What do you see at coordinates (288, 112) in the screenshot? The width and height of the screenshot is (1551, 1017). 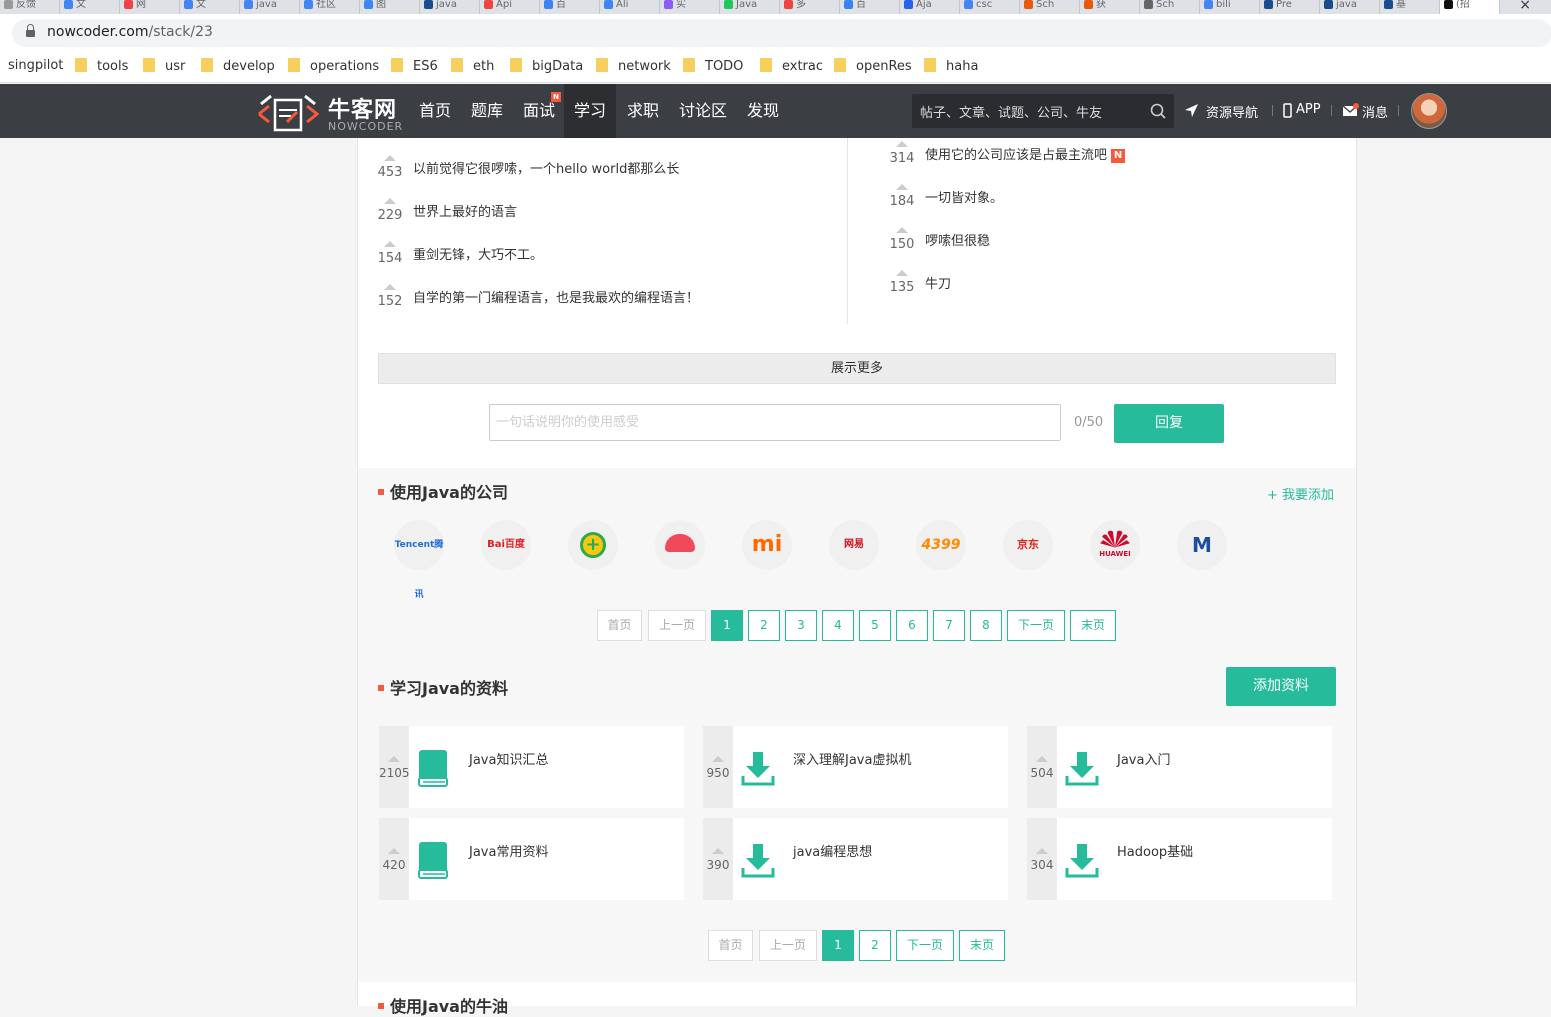 I see `nowcoder-logo-icon` at bounding box center [288, 112].